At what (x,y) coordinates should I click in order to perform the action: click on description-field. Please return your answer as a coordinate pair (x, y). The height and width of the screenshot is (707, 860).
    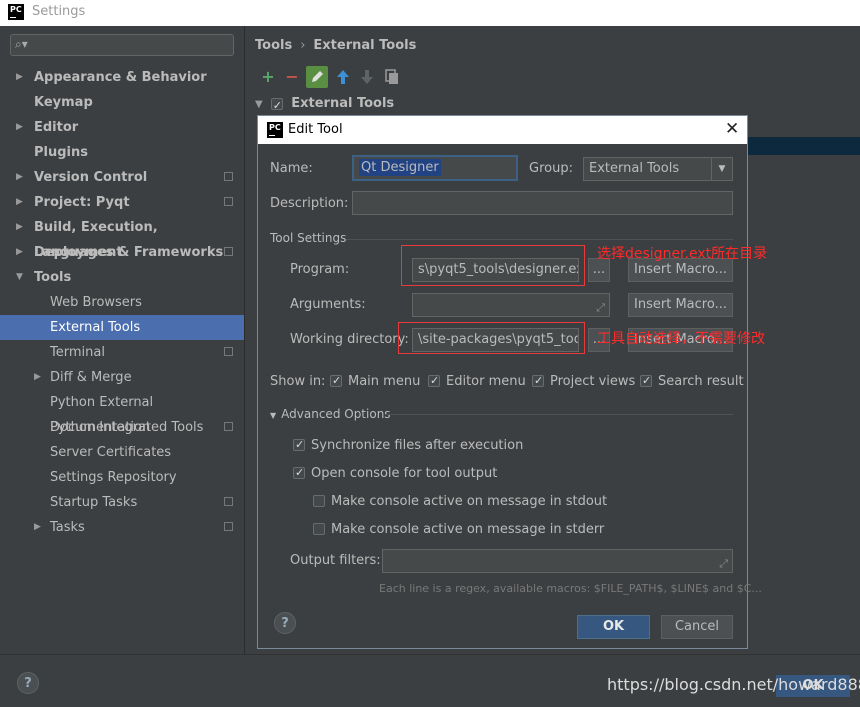
    Looking at the image, I should click on (542, 203).